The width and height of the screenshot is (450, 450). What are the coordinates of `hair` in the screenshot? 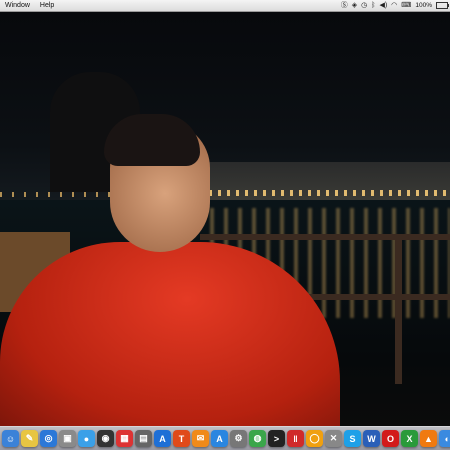 It's located at (152, 140).